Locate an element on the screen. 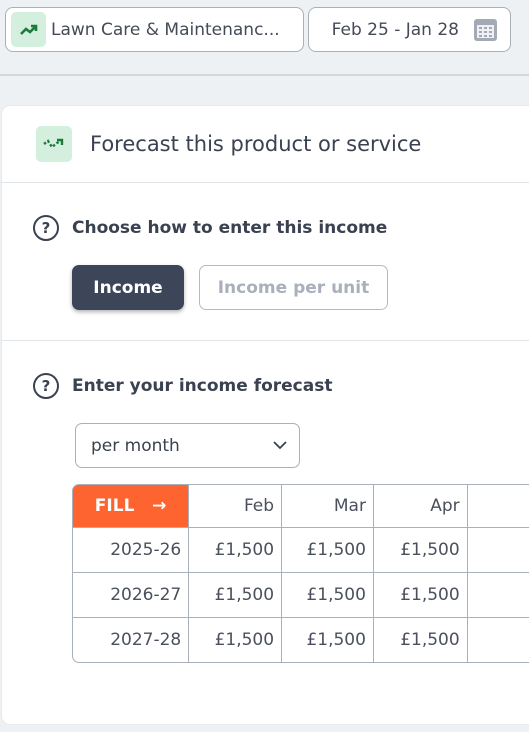  row-year: 2026-27 is located at coordinates (131, 595).